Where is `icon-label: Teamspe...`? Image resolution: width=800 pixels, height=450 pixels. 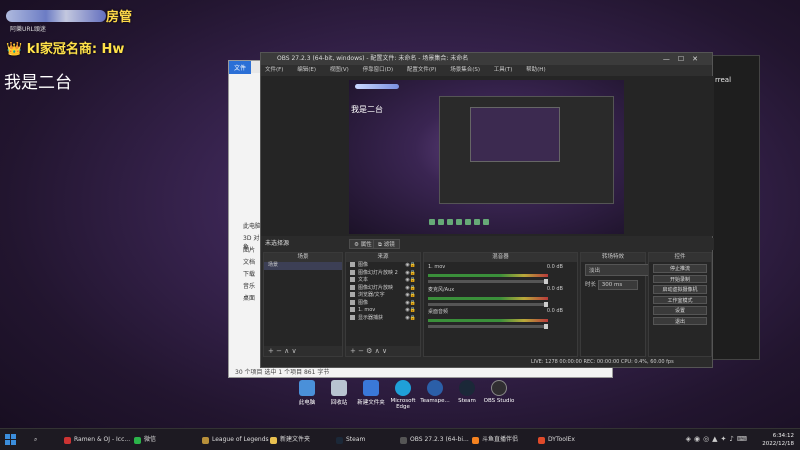 icon-label: Teamspe... is located at coordinates (435, 401).